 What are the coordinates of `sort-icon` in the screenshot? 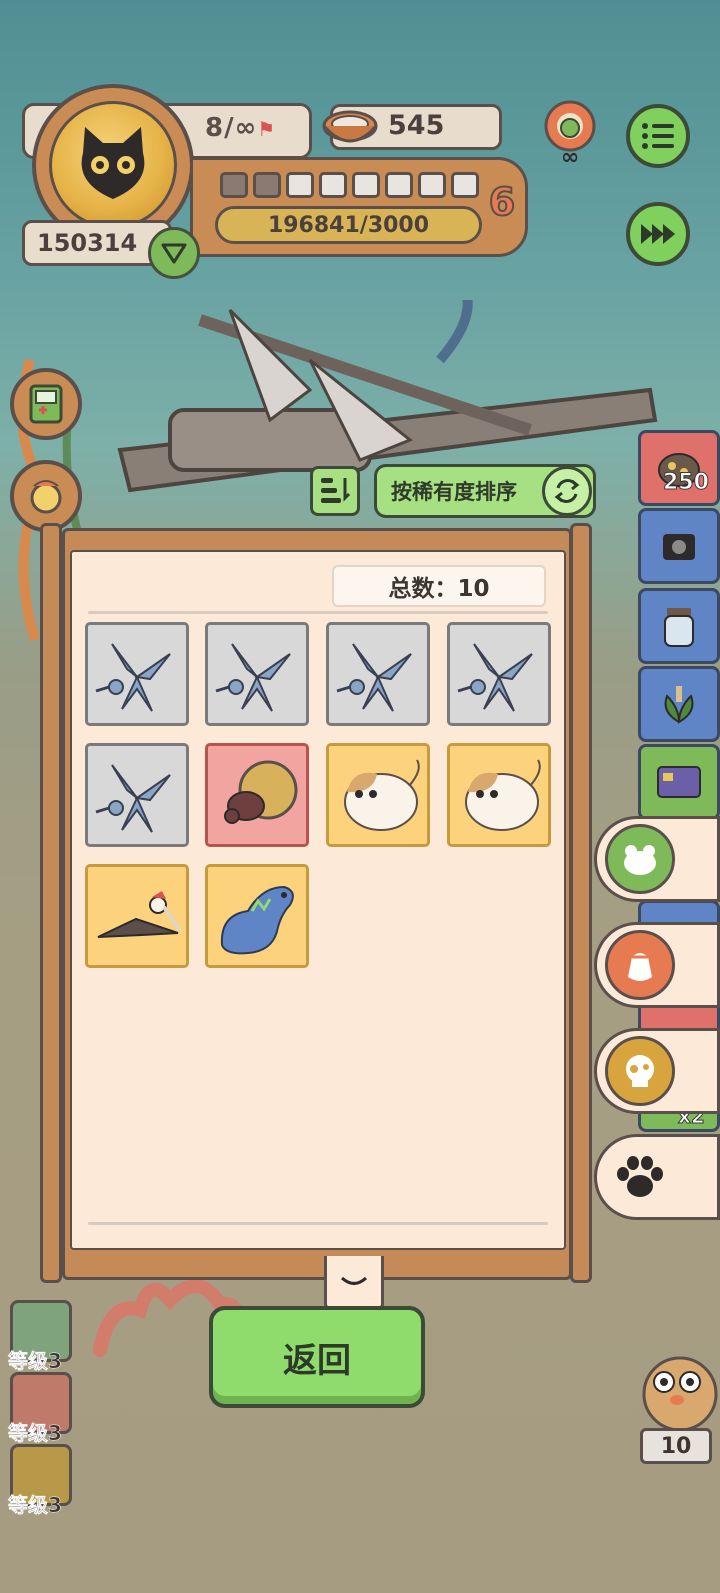 It's located at (336, 490).